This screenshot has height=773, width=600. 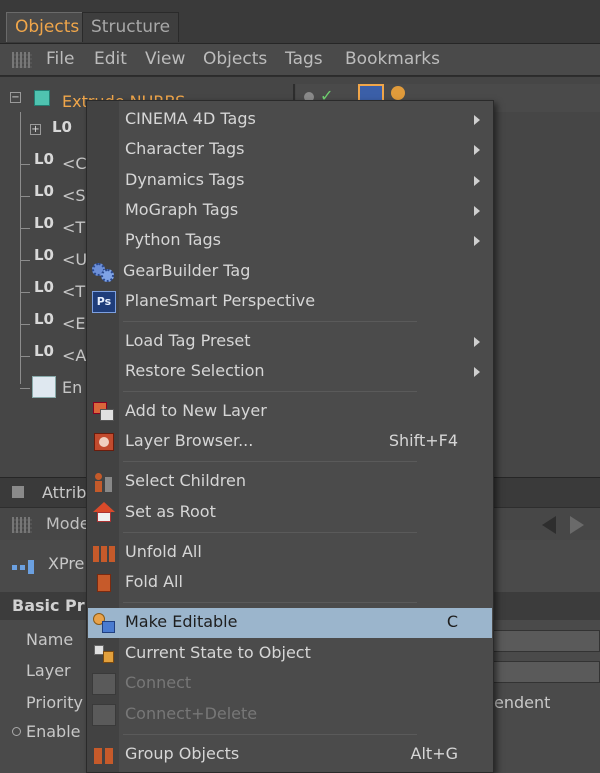 What do you see at coordinates (35, 129) in the screenshot?
I see `expand-icon: +` at bounding box center [35, 129].